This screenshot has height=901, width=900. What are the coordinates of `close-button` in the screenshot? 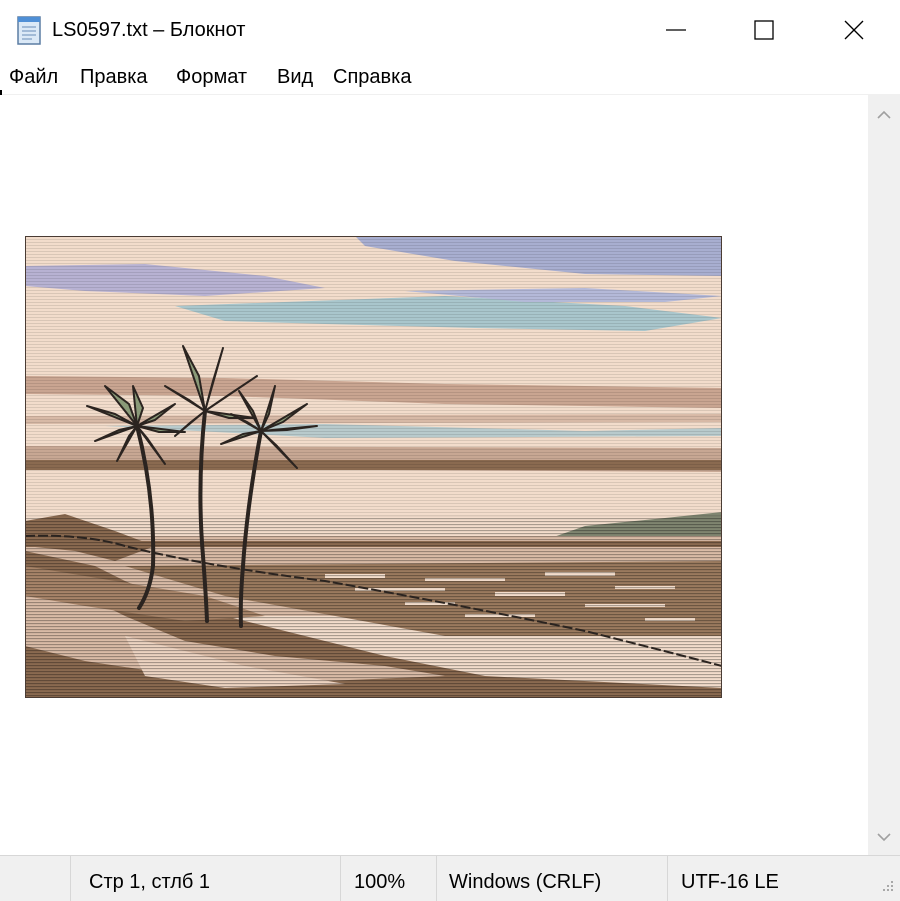 It's located at (854, 30).